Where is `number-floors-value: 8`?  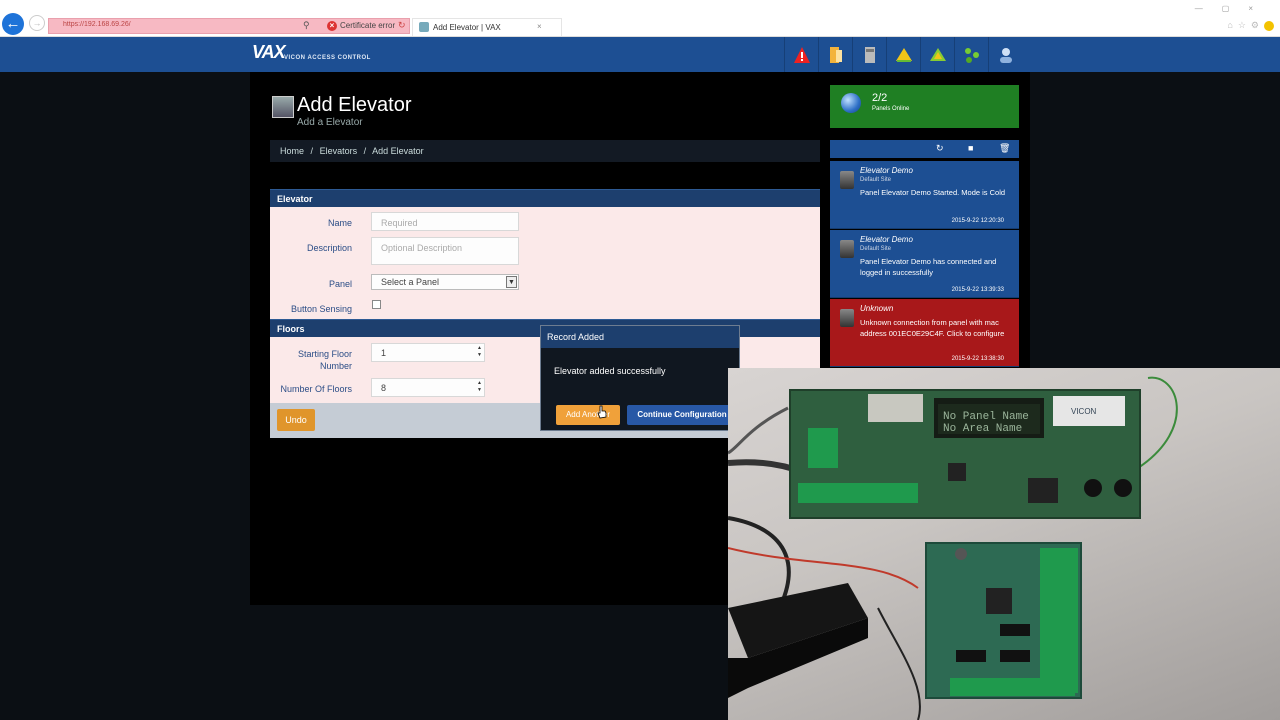
number-floors-value: 8 is located at coordinates (384, 388).